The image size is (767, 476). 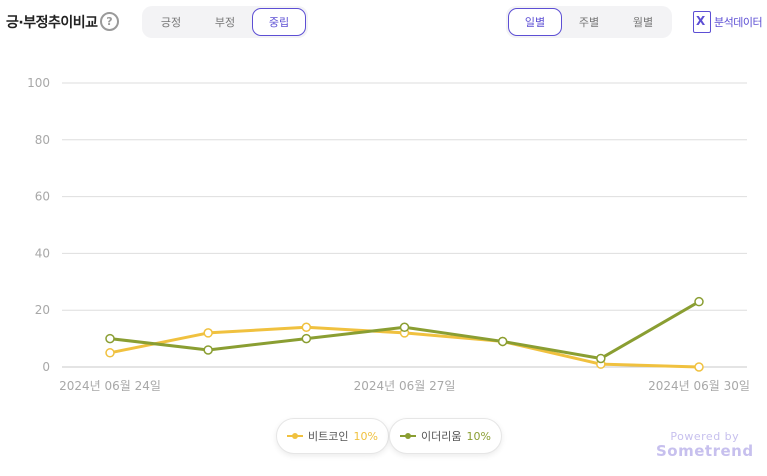 I want to click on tab-neutral: 중립, so click(x=279, y=22).